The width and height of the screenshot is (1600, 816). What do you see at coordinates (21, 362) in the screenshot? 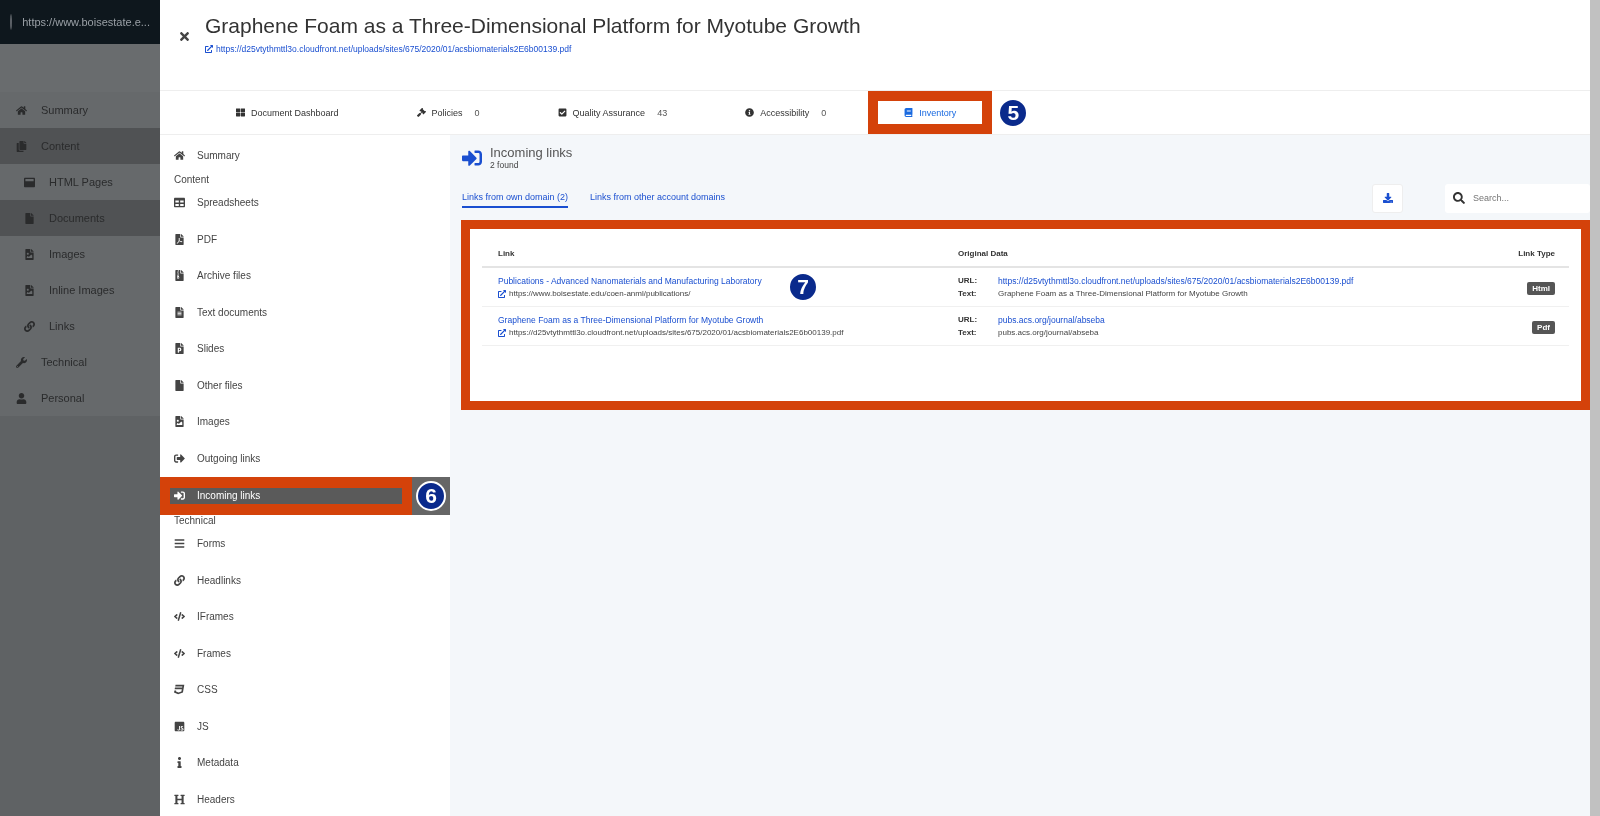
I see `wrench-icon` at bounding box center [21, 362].